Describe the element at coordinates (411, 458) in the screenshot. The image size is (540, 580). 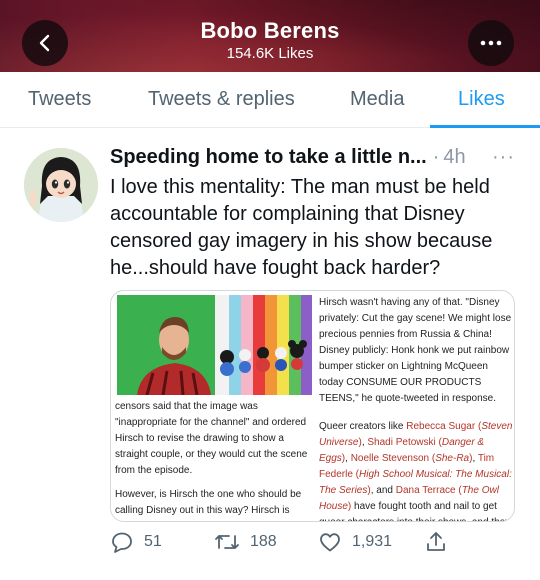
I see `creator-link: Noelle Stevenson (She-Ra)` at that location.